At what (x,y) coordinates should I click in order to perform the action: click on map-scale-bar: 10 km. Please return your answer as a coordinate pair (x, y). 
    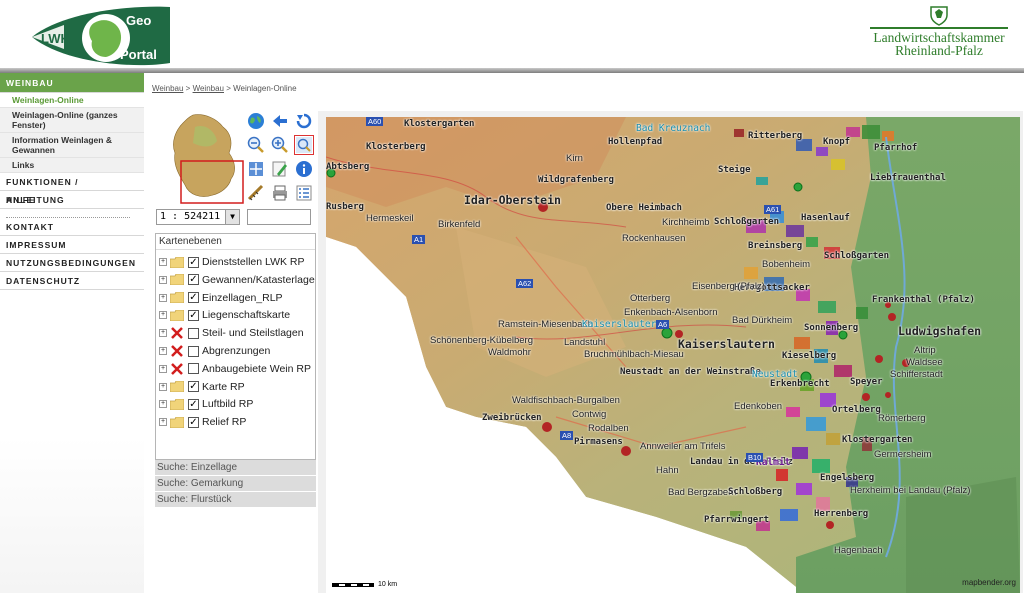
    Looking at the image, I should click on (364, 584).